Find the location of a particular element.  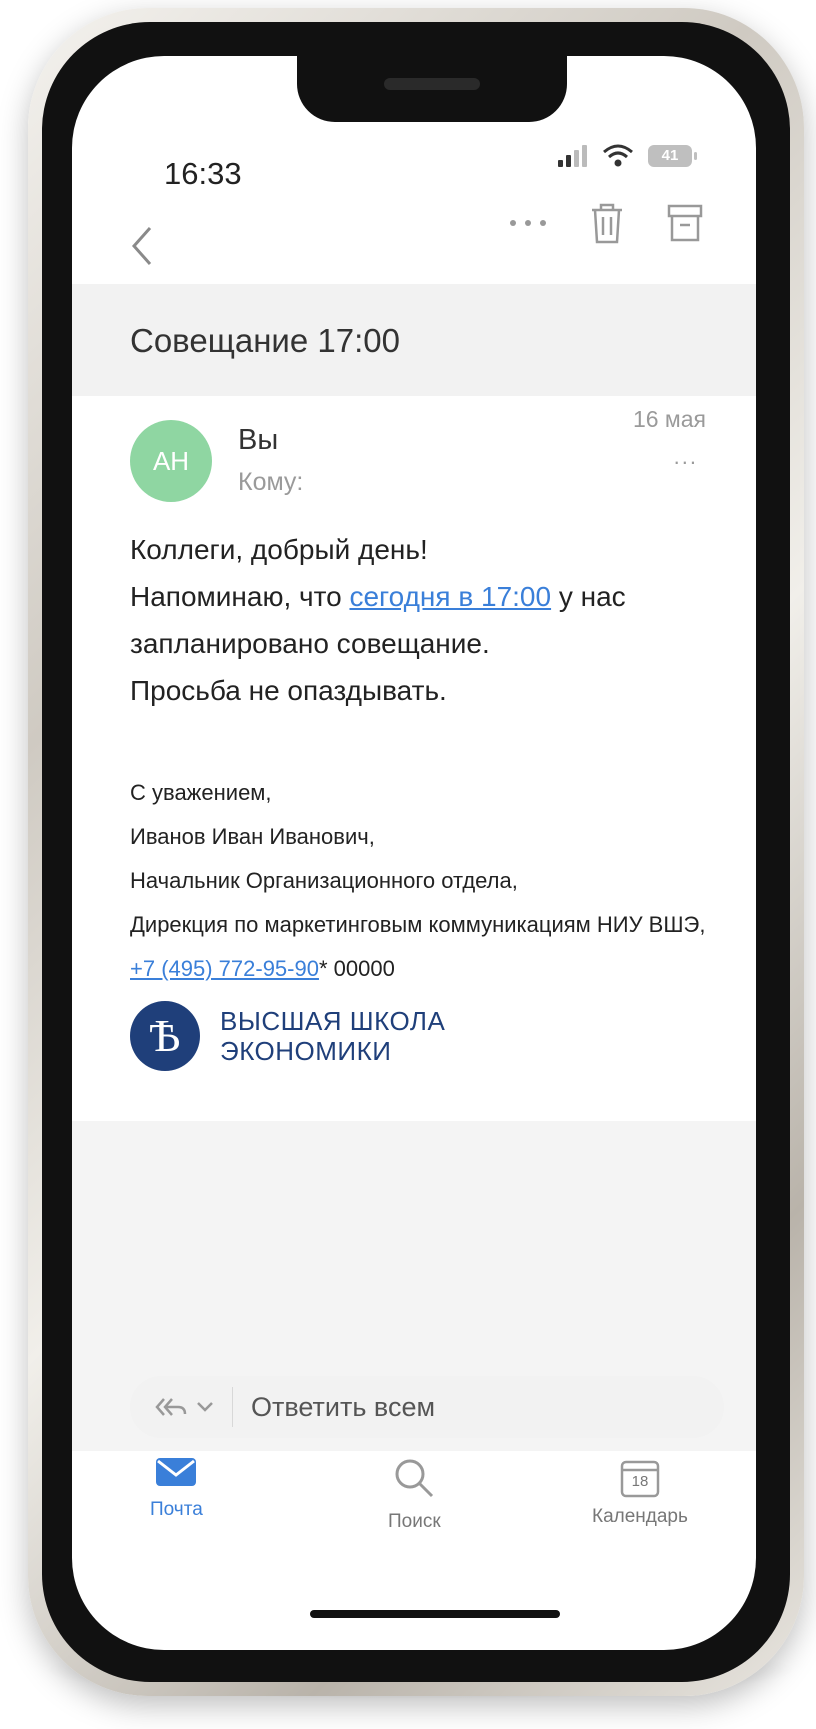

wifi-icon is located at coordinates (618, 155).